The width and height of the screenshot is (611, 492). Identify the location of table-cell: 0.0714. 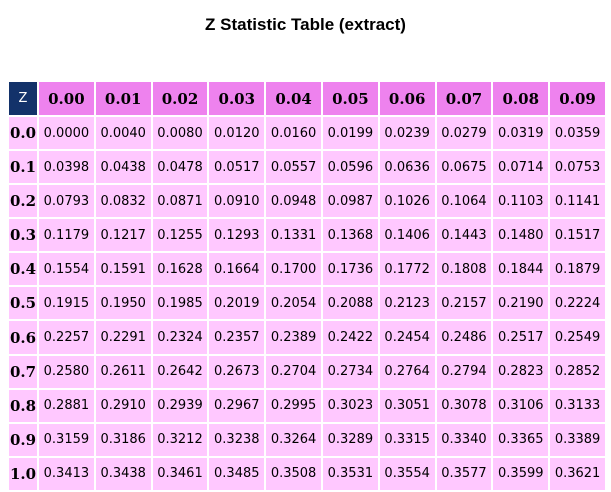
(521, 167).